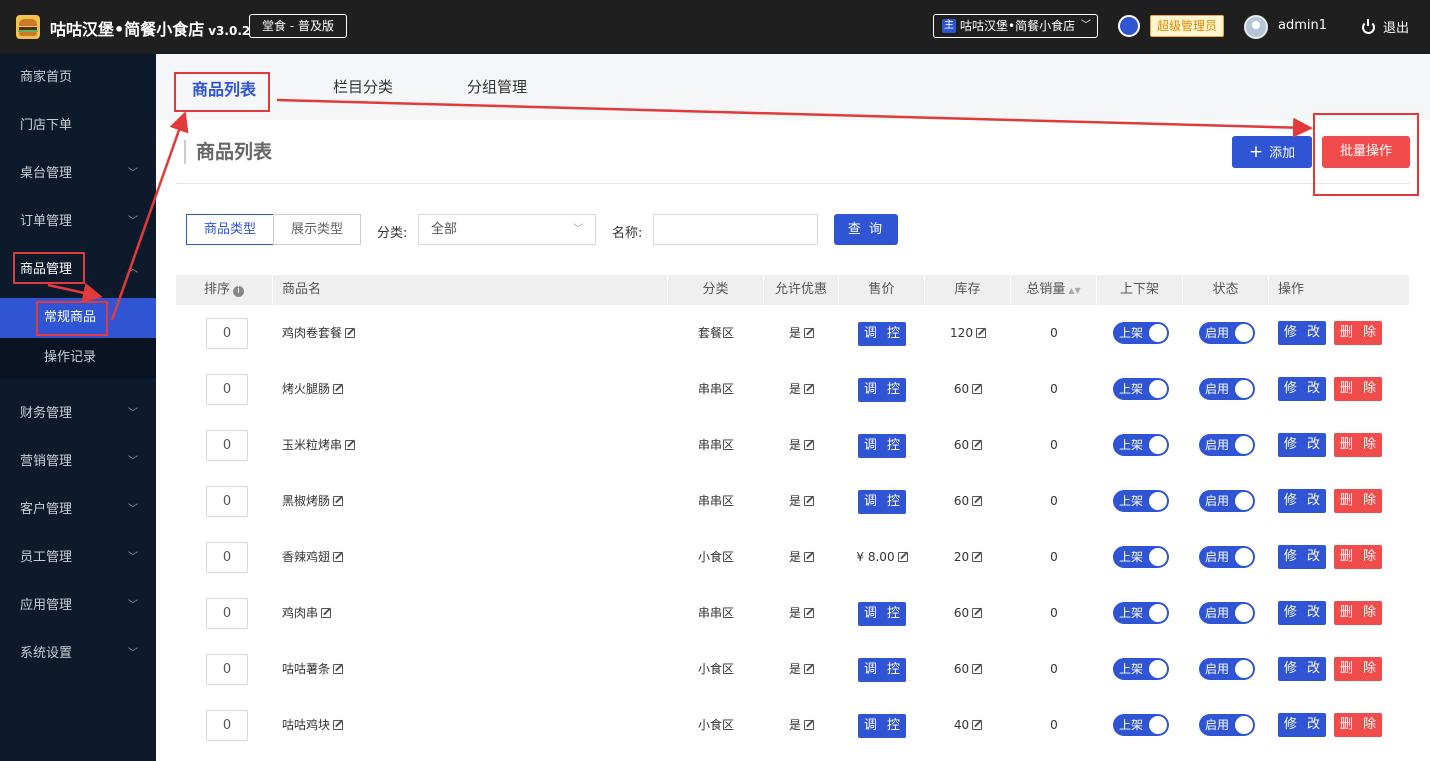 This screenshot has width=1430, height=761. Describe the element at coordinates (735, 229) in the screenshot. I see `name-input` at that location.